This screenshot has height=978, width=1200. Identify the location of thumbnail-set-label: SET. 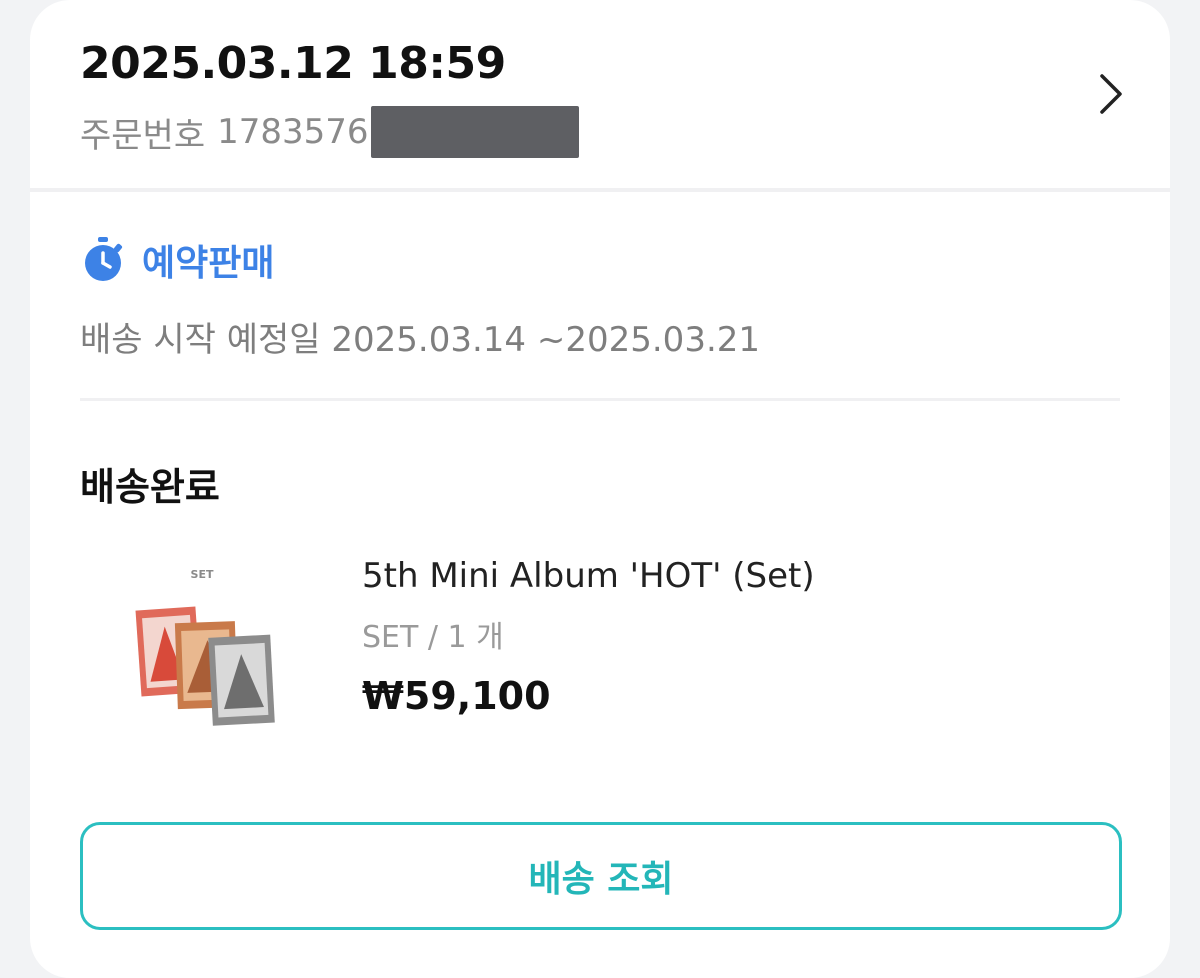
(202, 574).